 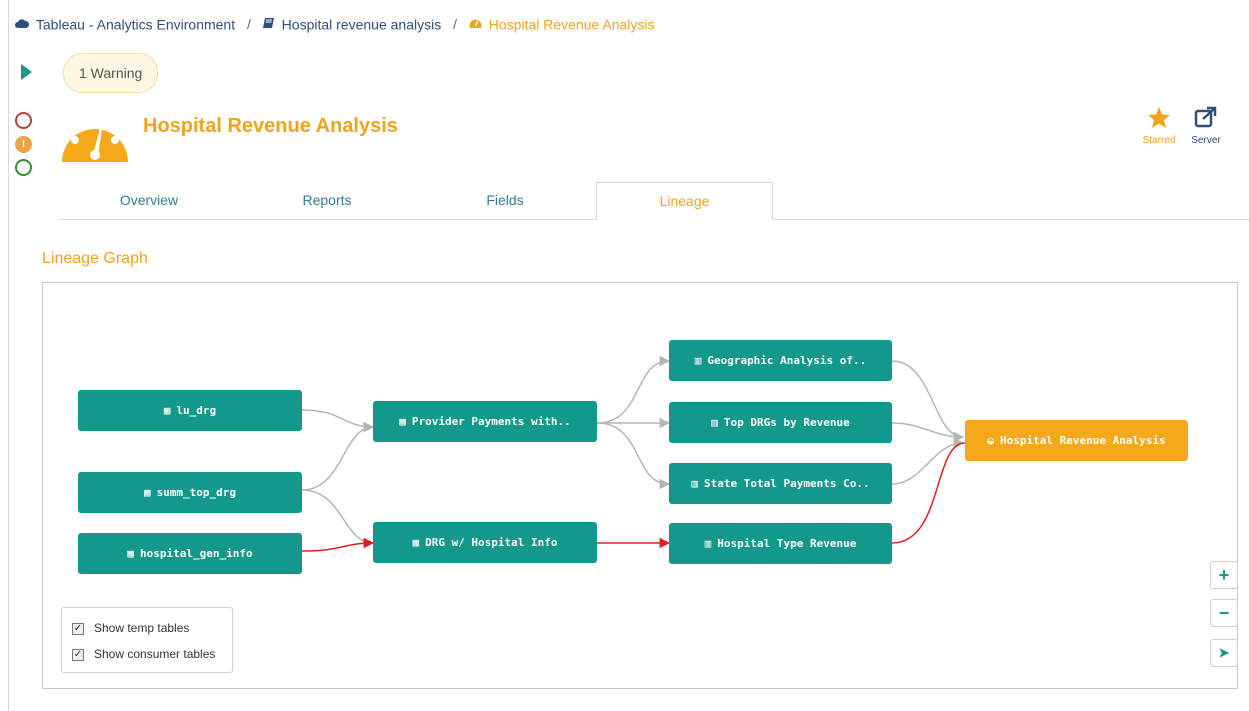 What do you see at coordinates (23, 120) in the screenshot?
I see `status-error-icon` at bounding box center [23, 120].